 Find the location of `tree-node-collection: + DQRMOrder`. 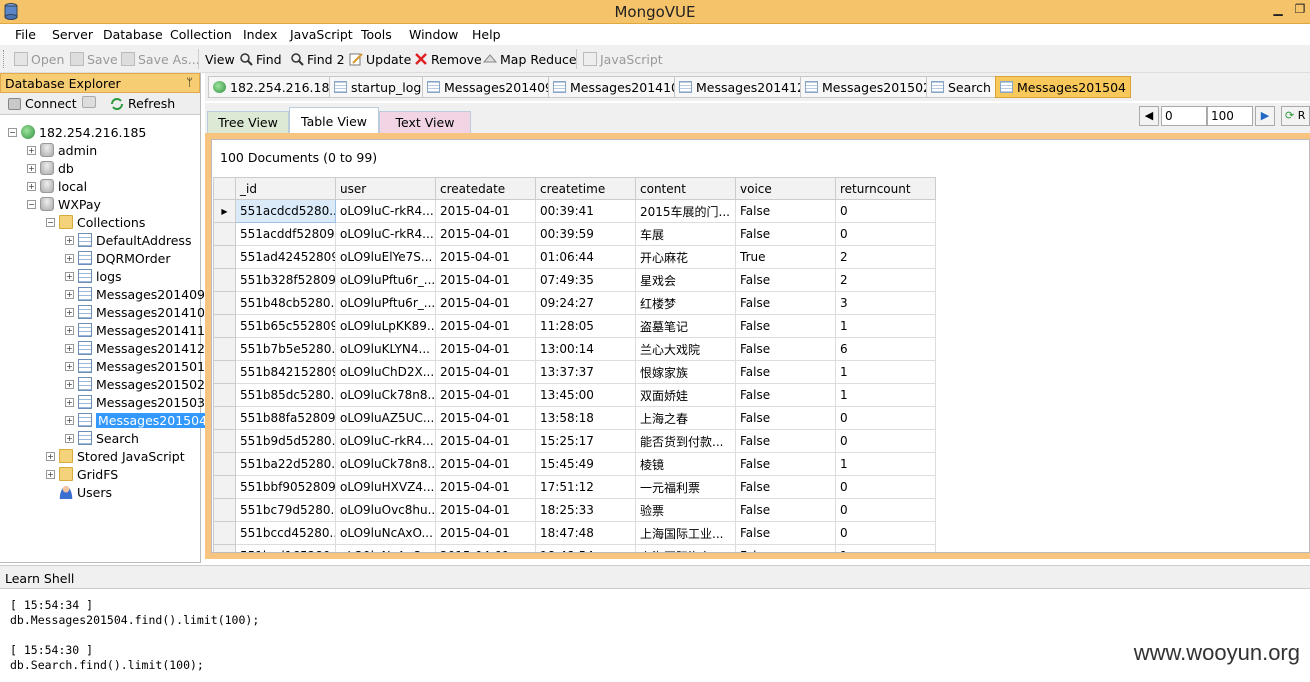

tree-node-collection: + DQRMOrder is located at coordinates (117, 258).